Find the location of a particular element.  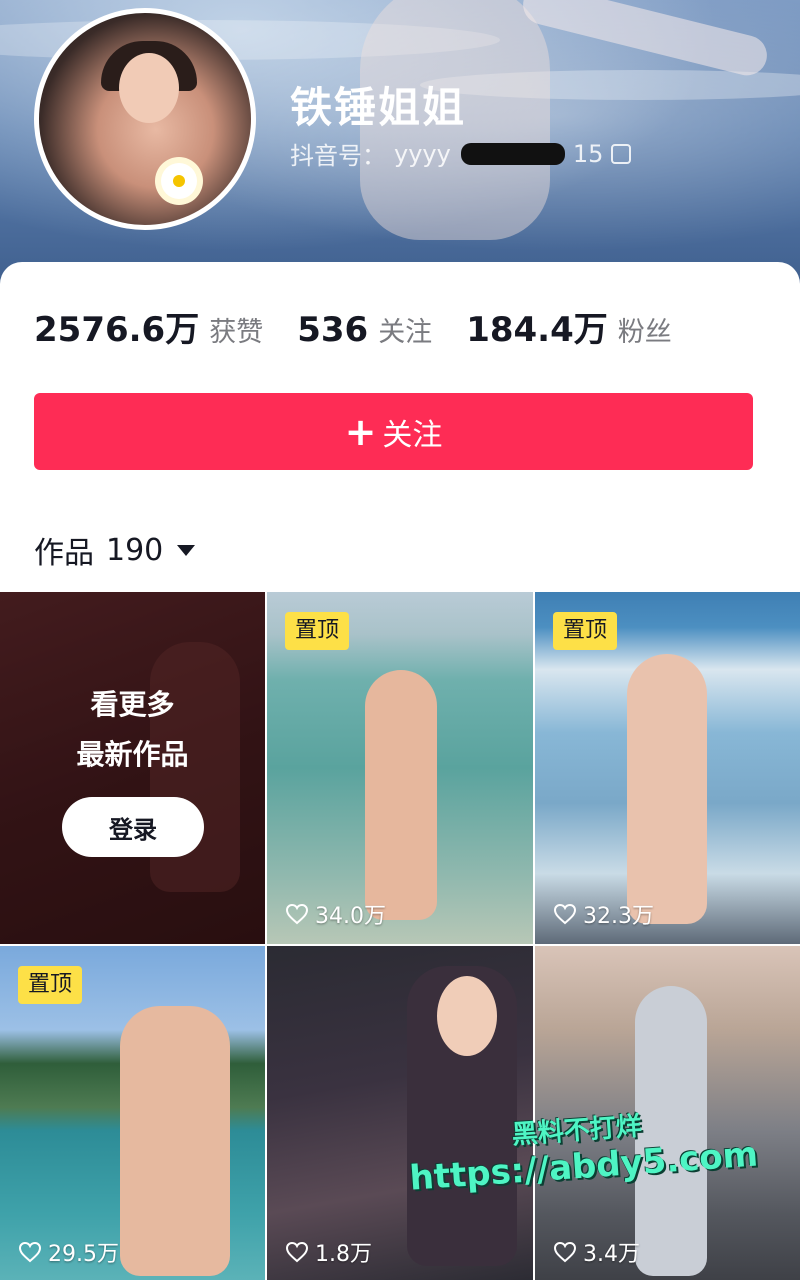

douyin-id-suffix: 15 is located at coordinates (588, 153).